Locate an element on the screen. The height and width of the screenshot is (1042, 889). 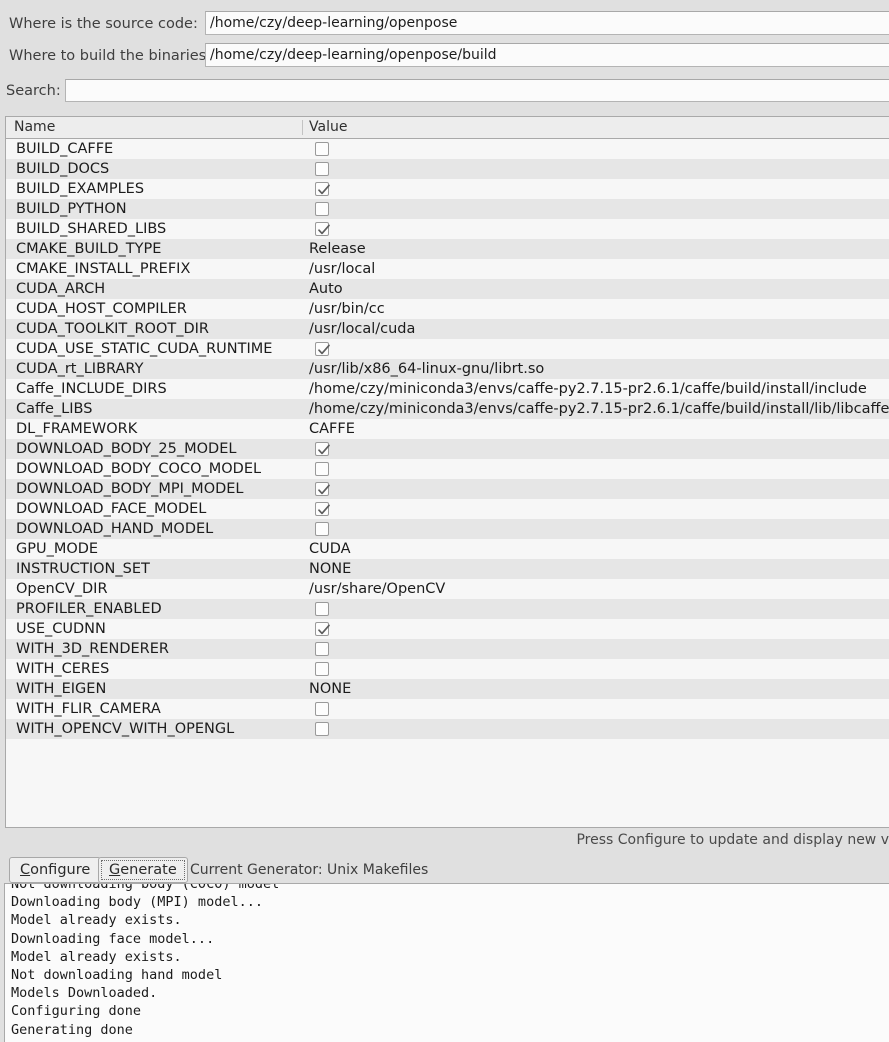
table-row: CUDA_USE_STATIC_CUDA_RUNTIME is located at coordinates (447, 349).